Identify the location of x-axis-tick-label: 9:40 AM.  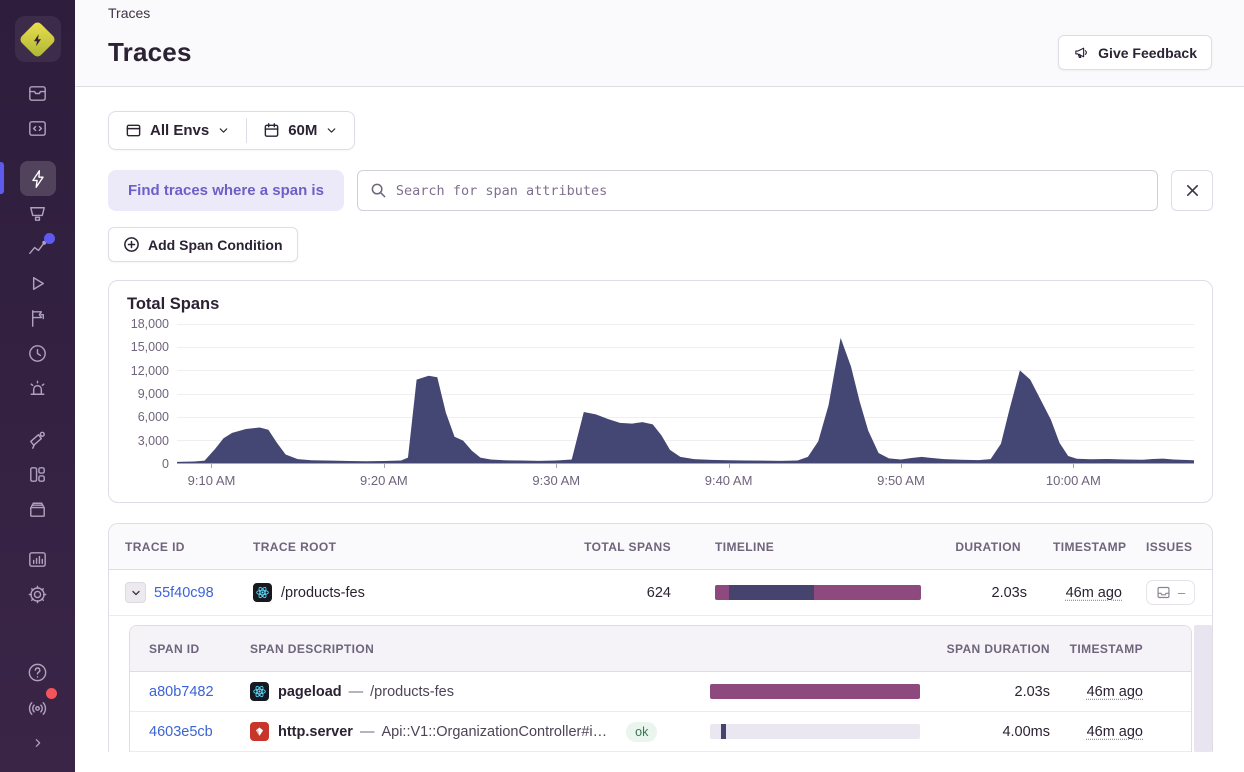
(728, 480).